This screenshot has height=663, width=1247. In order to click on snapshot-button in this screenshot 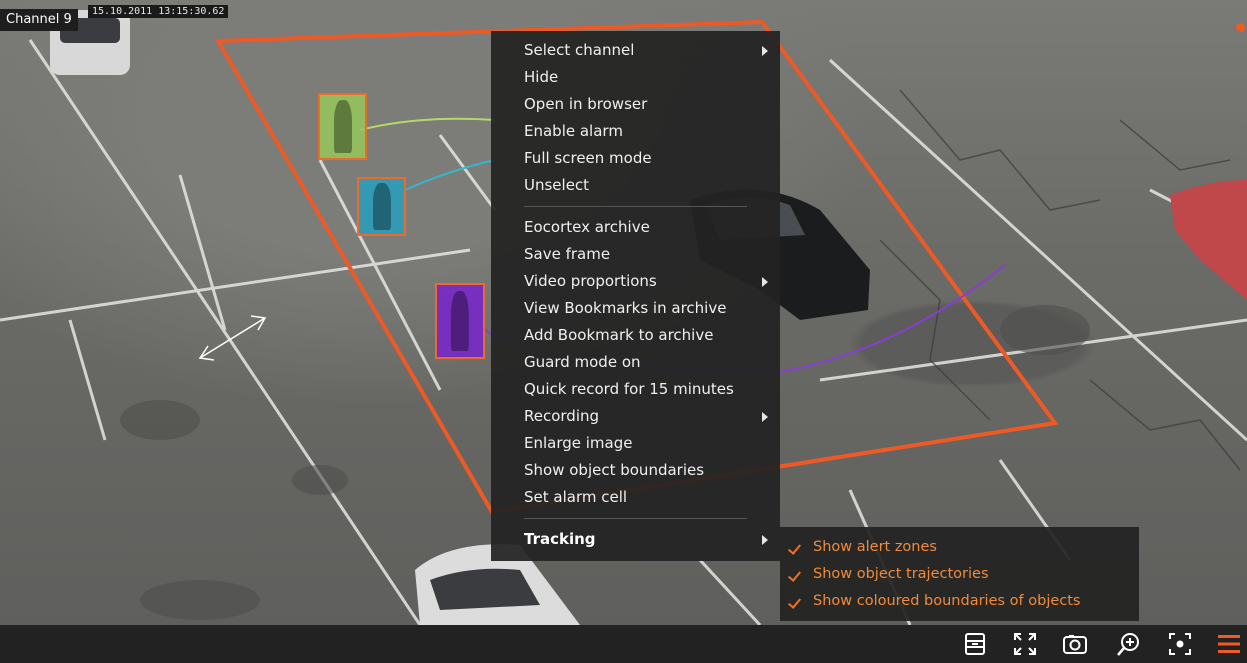, I will do `click(1075, 644)`.